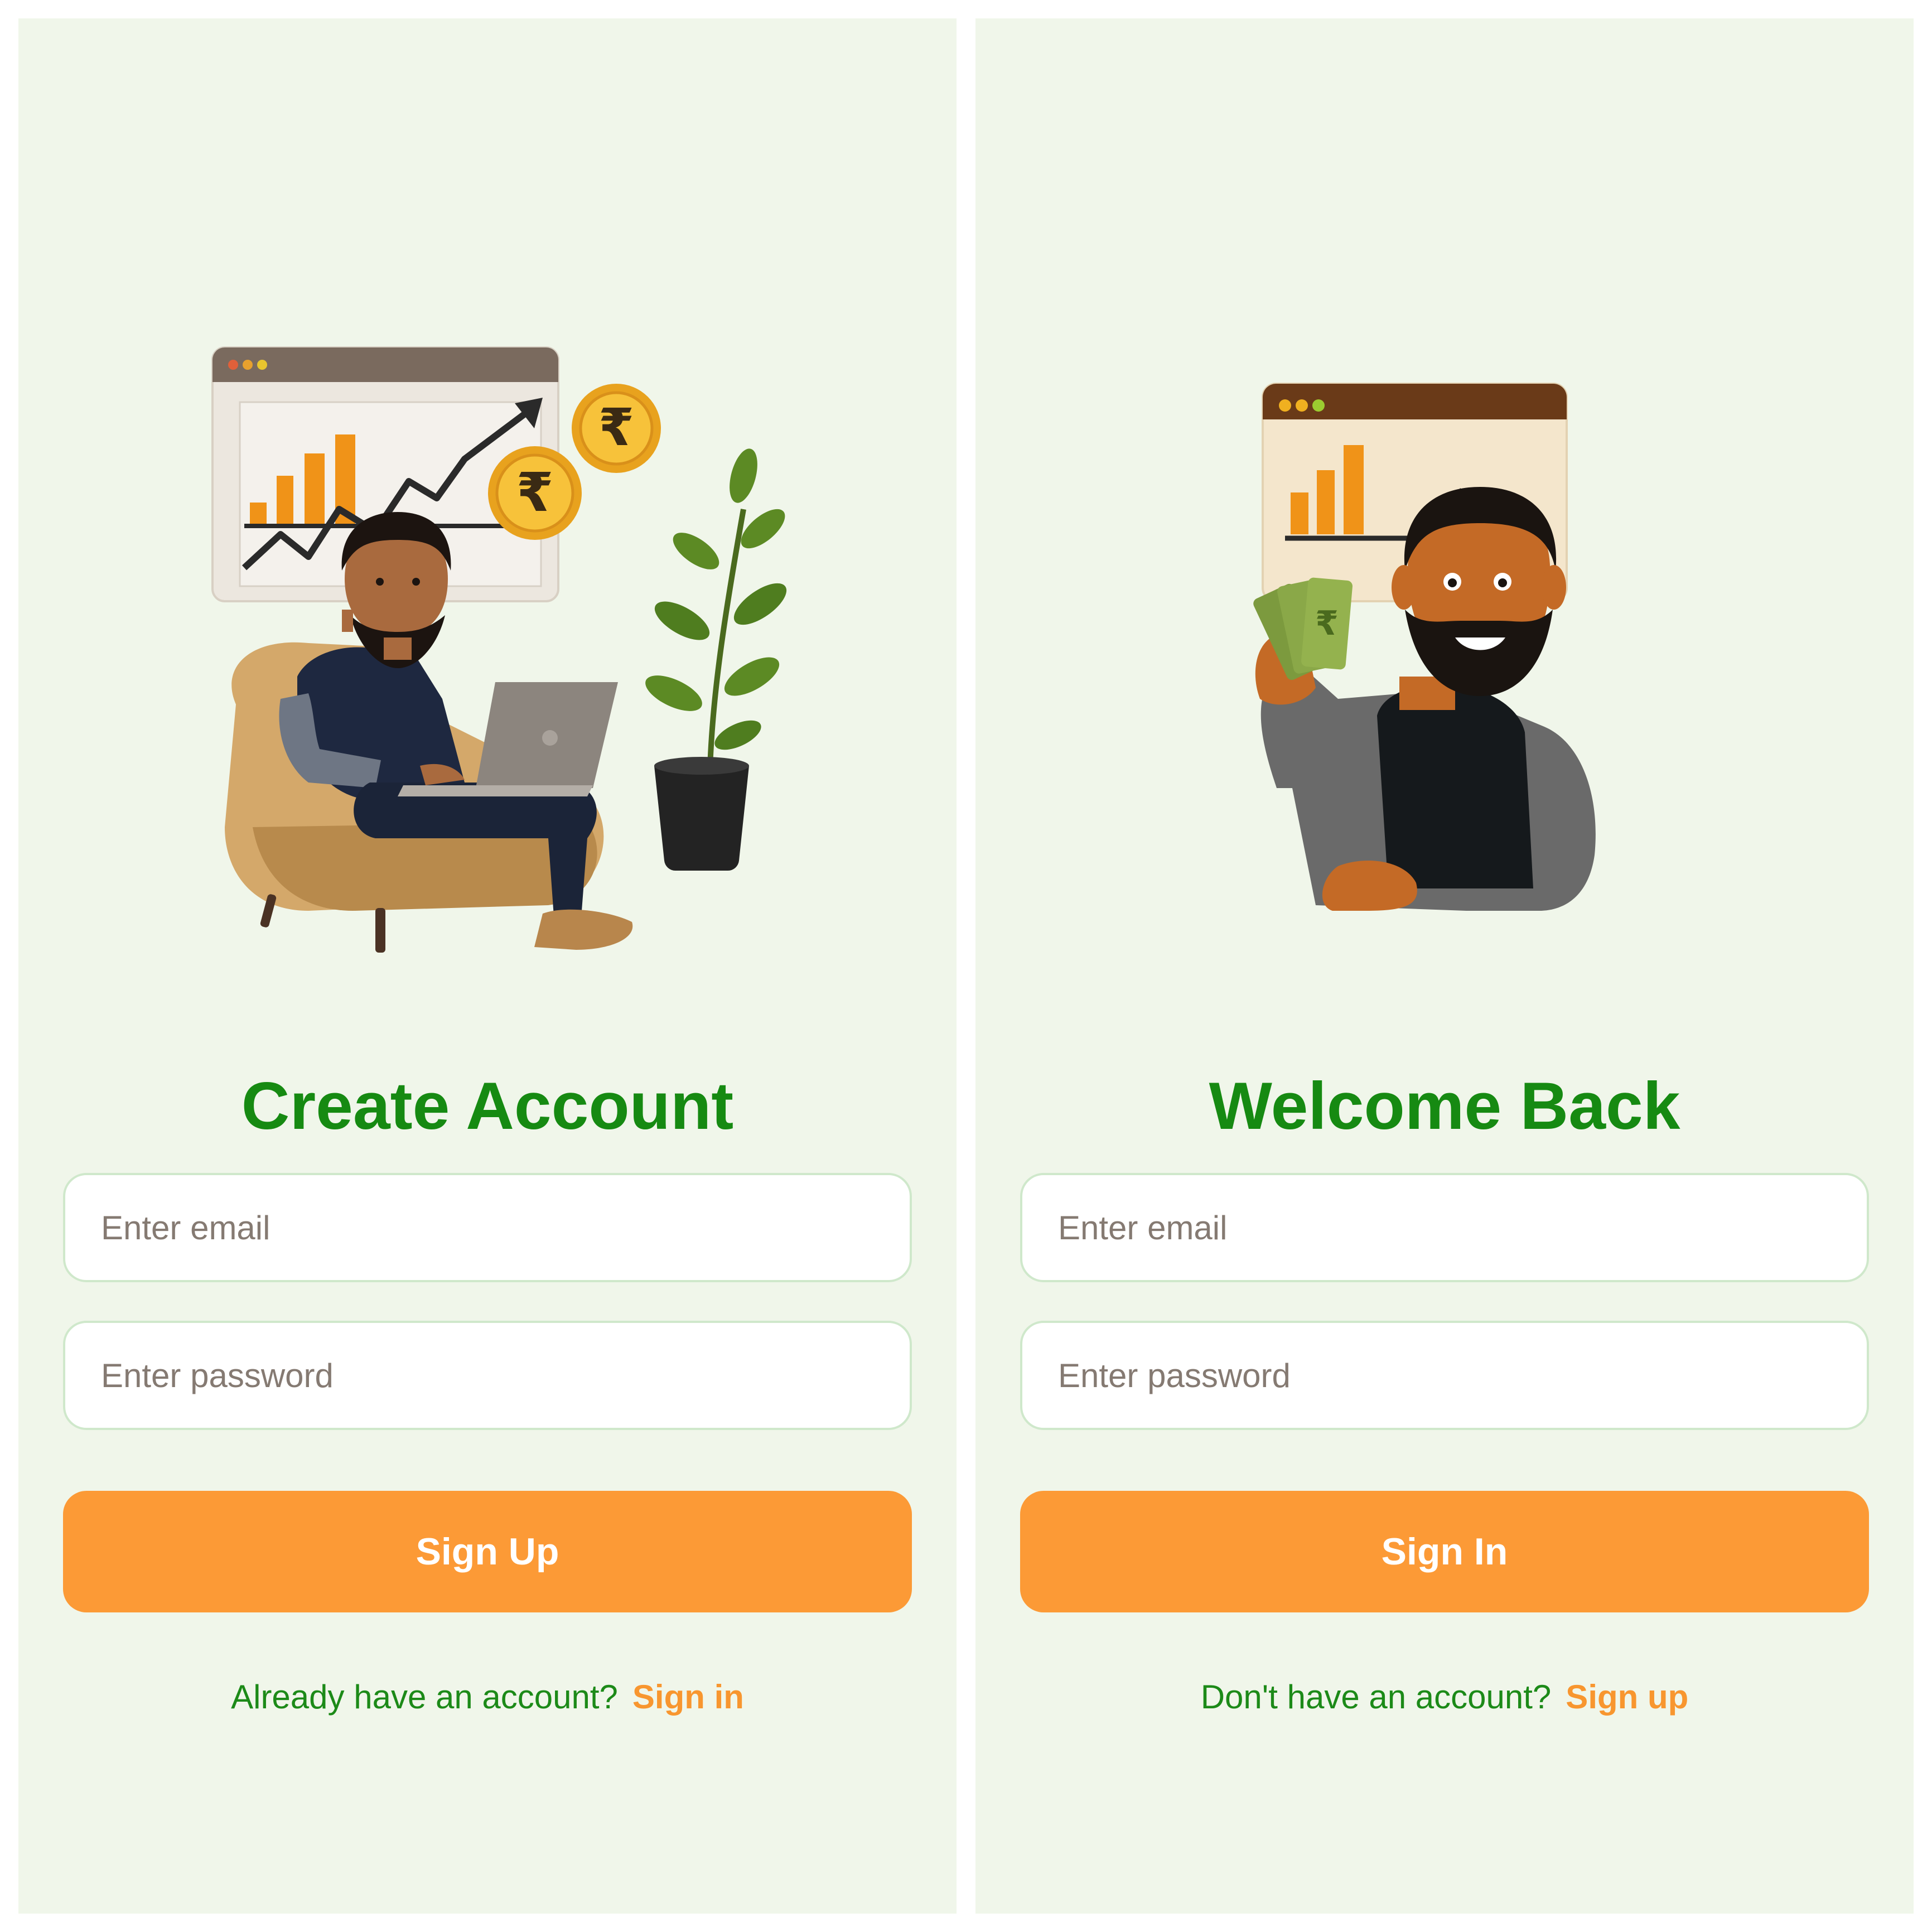 Image resolution: width=1932 pixels, height=1932 pixels. What do you see at coordinates (1444, 1106) in the screenshot?
I see `page-title: Welcome Back` at bounding box center [1444, 1106].